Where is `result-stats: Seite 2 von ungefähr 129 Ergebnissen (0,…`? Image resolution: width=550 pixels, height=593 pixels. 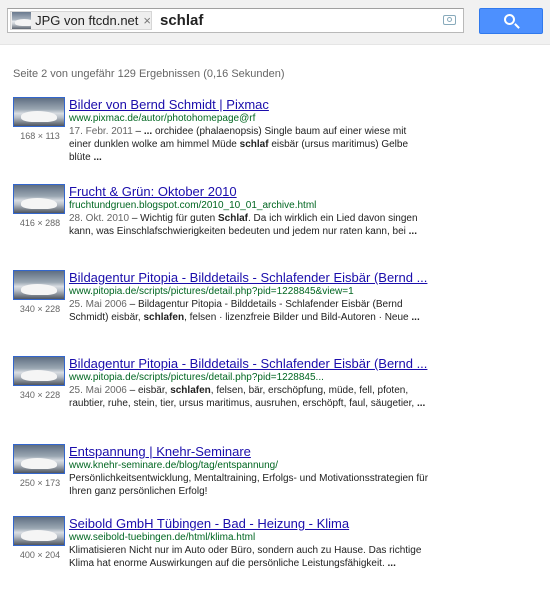
result-stats: Seite 2 von ungefähr 129 Ergebnissen (0,… is located at coordinates (149, 74).